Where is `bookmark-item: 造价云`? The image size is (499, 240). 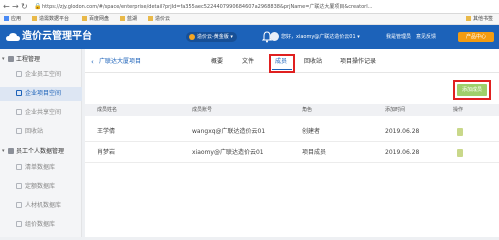 bookmark-item: 造价云 is located at coordinates (159, 19).